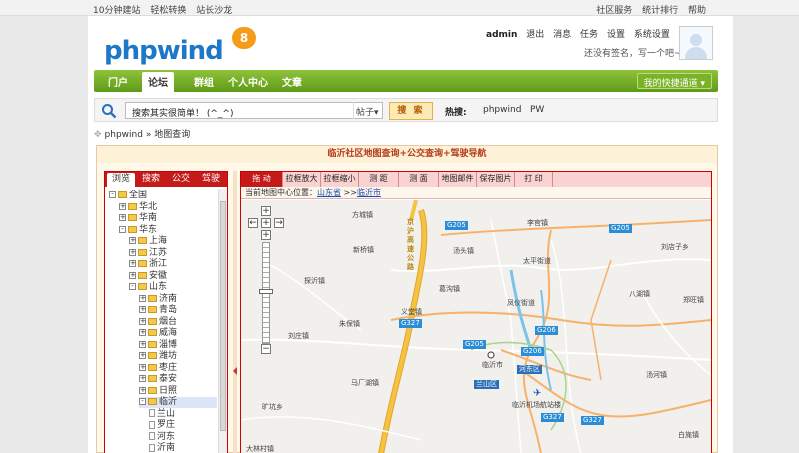 The width and height of the screenshot is (799, 453). I want to click on top-link-salon: 站长沙龙, so click(214, 11).